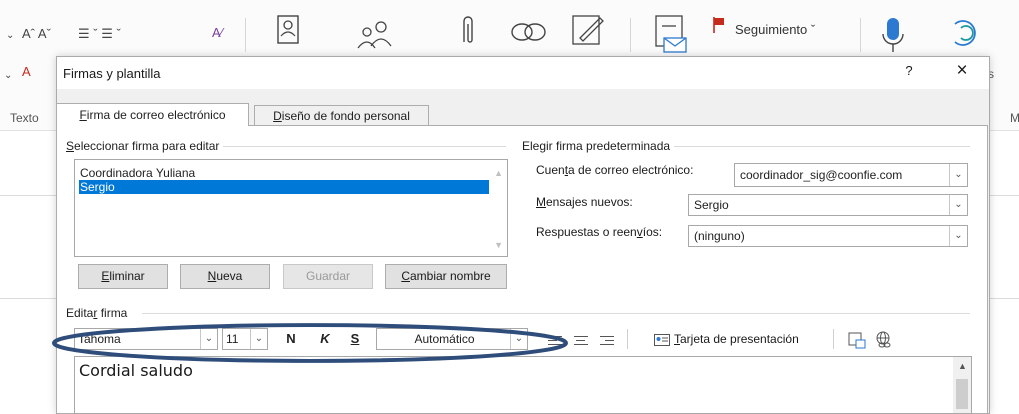  Describe the element at coordinates (225, 276) in the screenshot. I see `new-button: Nueva` at that location.